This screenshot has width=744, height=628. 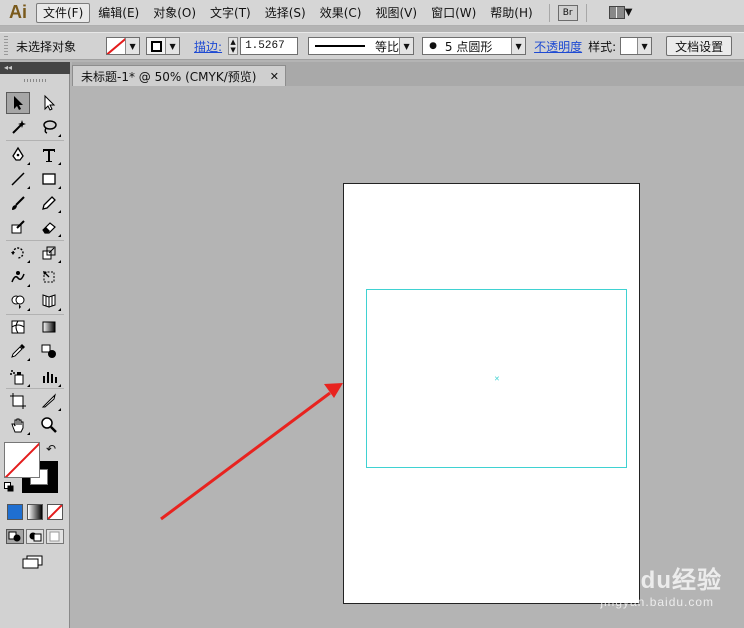 I want to click on perspective-grid-tool, so click(x=49, y=301).